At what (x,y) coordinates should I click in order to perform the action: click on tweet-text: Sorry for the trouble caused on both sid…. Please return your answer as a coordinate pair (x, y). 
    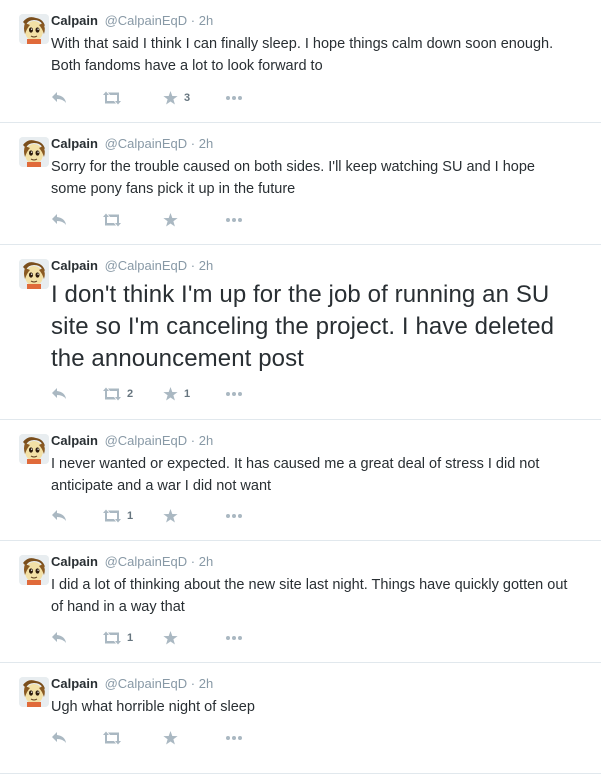
    Looking at the image, I should click on (293, 178).